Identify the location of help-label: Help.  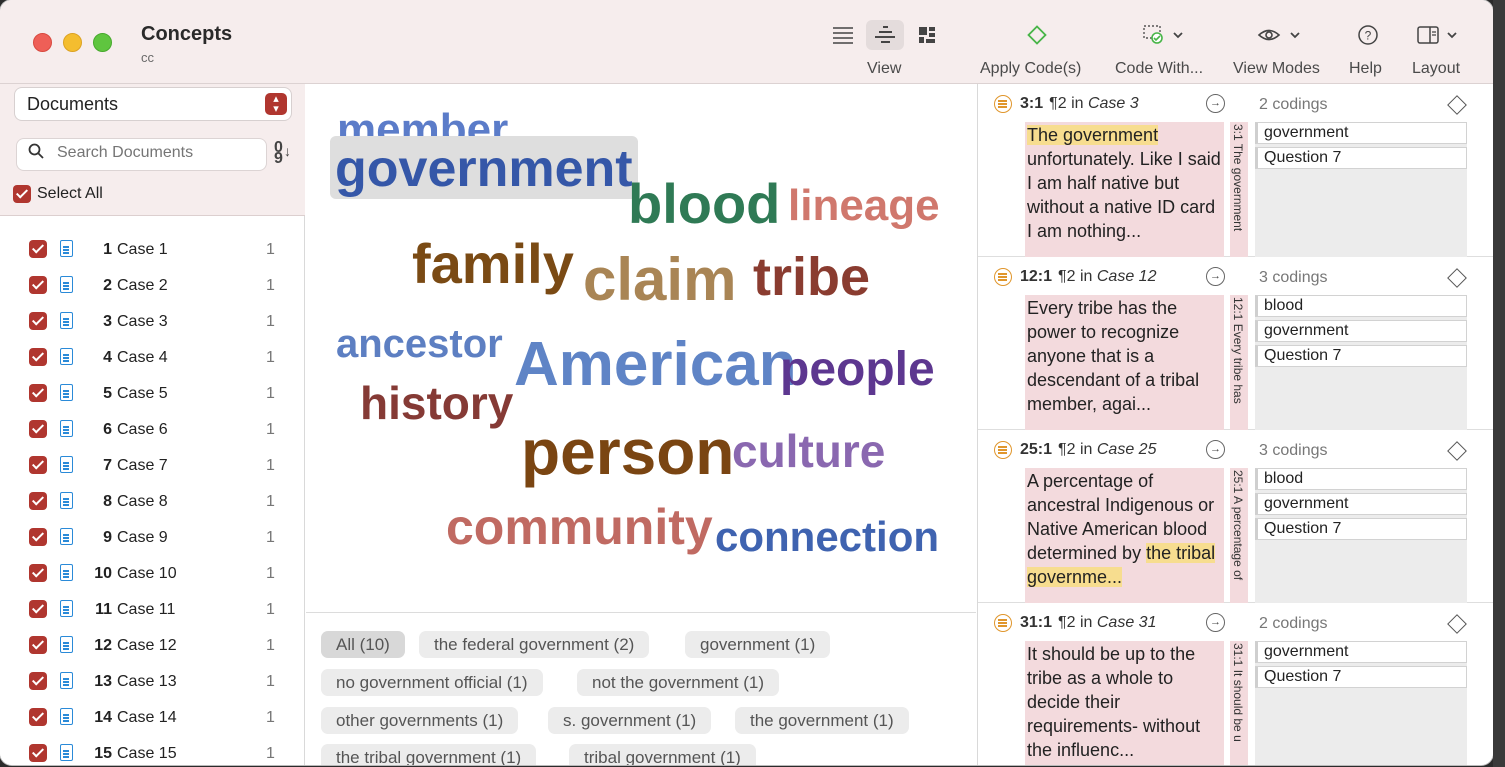
(1365, 69).